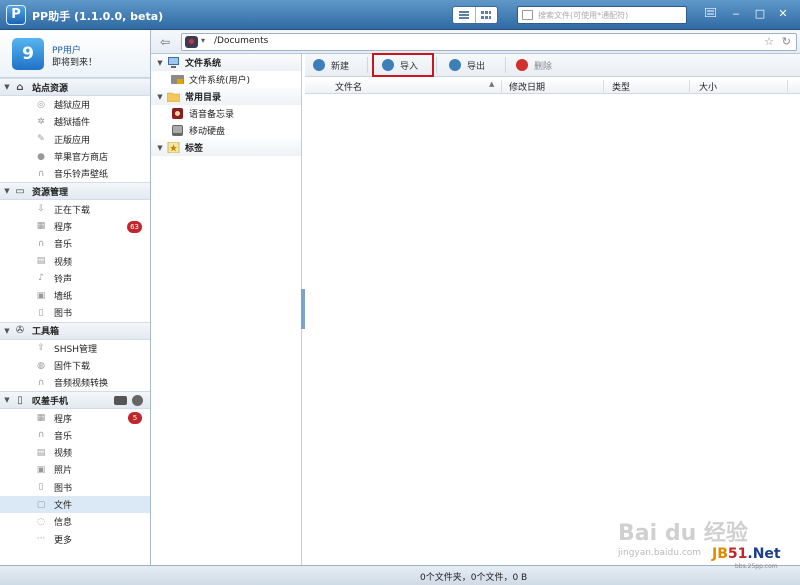 This screenshot has width=800, height=585. What do you see at coordinates (75, 208) in the screenshot?
I see `sidebar-item-downloading: ⇩ 正在下载` at bounding box center [75, 208].